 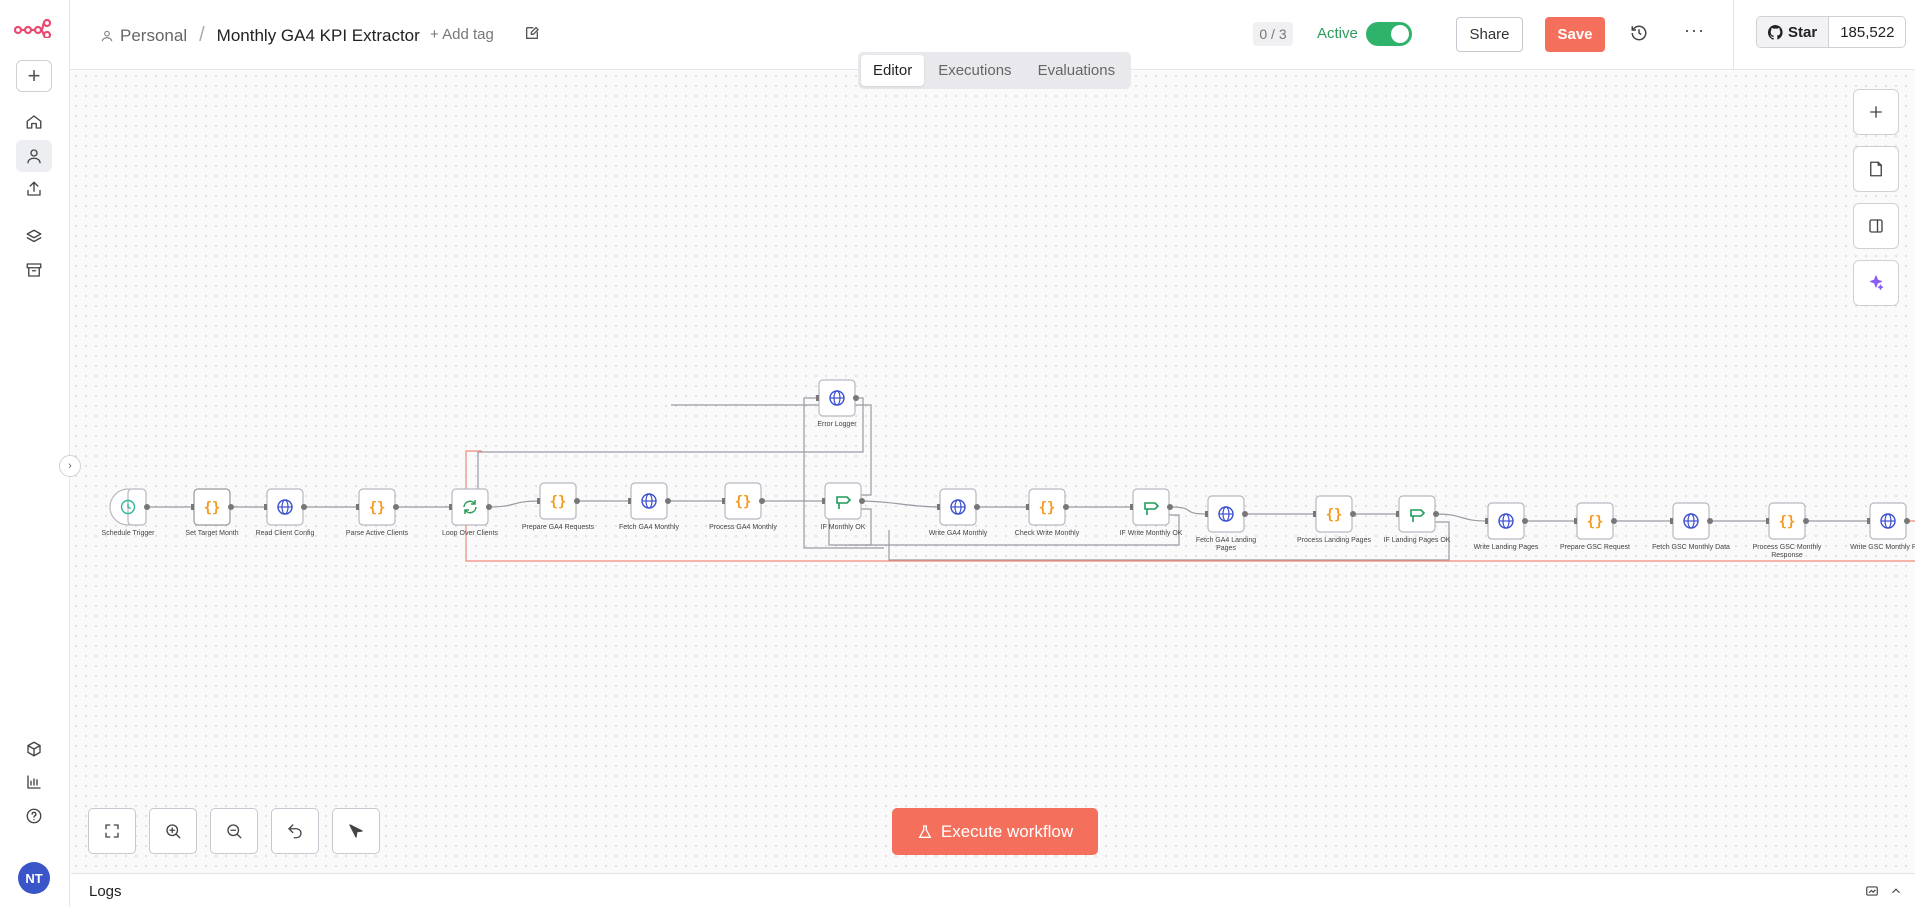 I want to click on view-tabs: Editor Executions Evaluations, so click(x=994, y=70).